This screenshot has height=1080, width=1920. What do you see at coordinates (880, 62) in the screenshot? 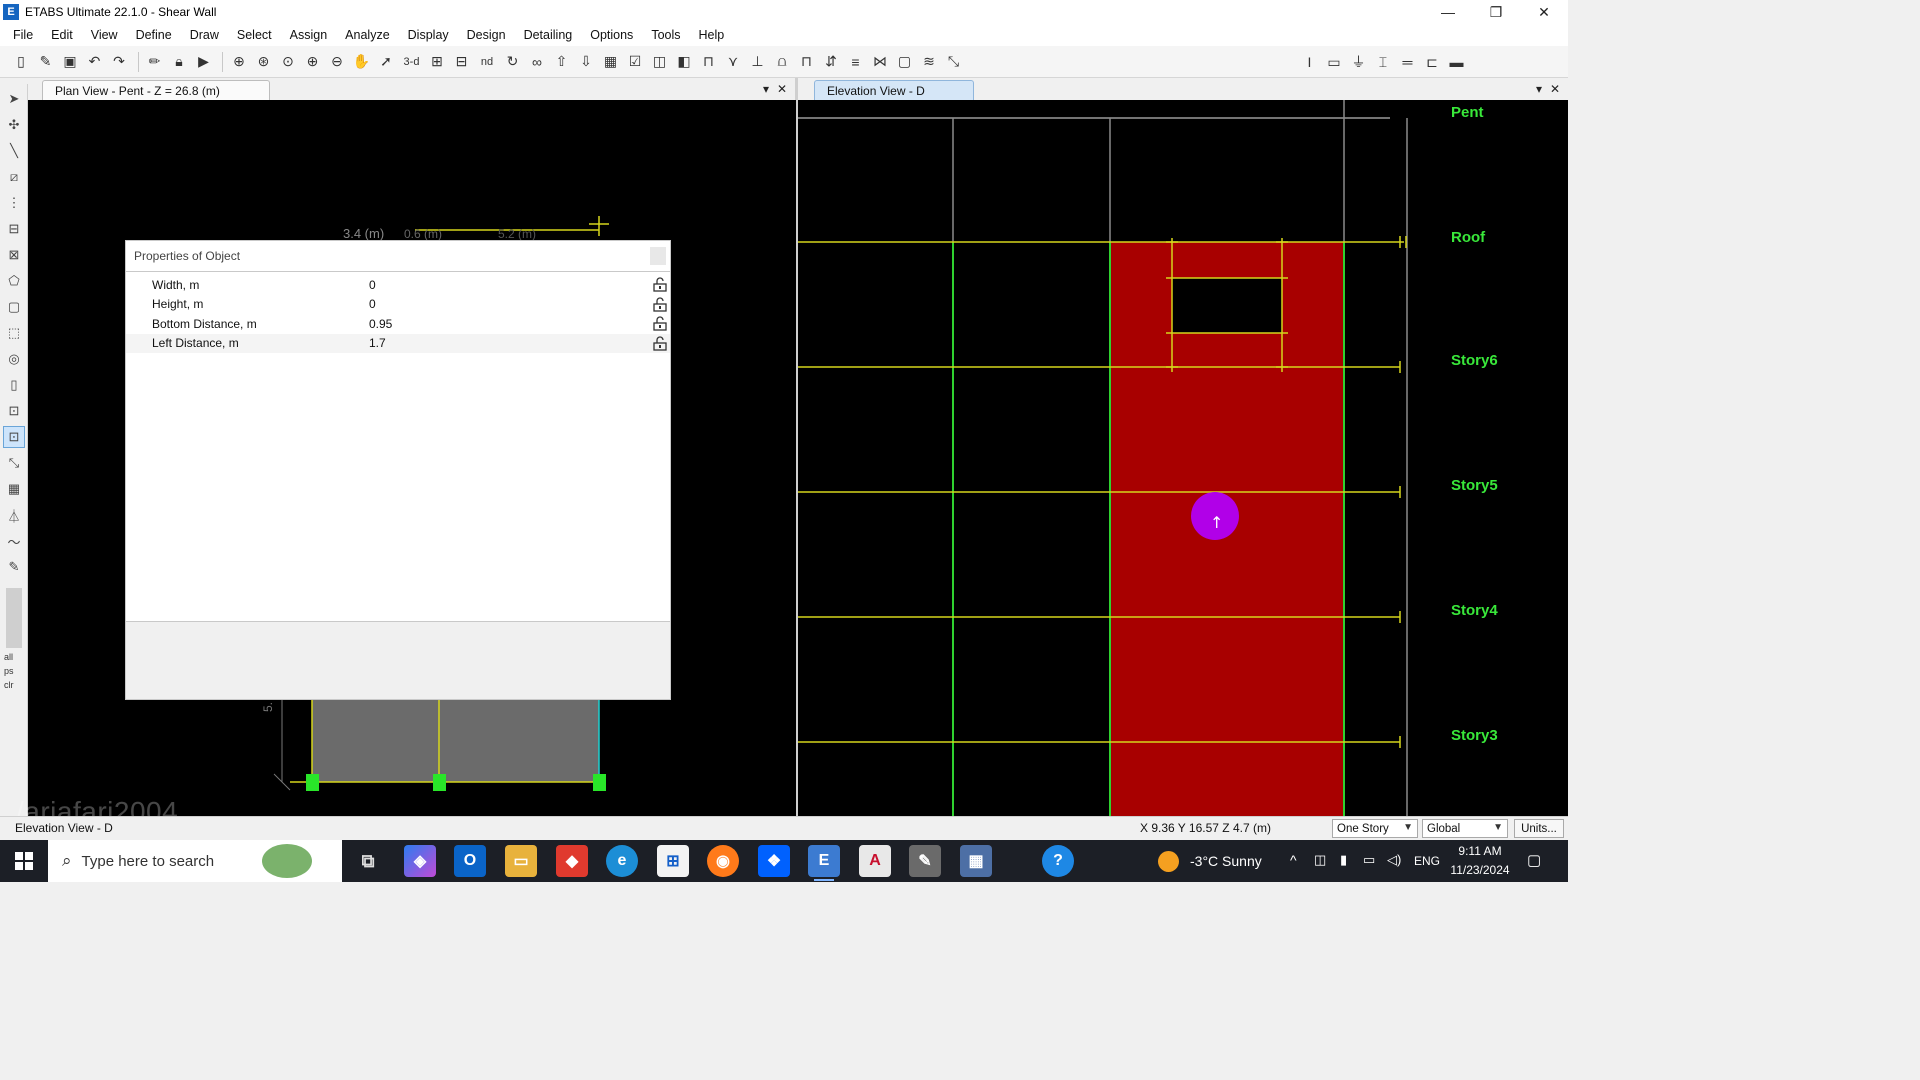
I see `mesh-icon: ⋈` at bounding box center [880, 62].